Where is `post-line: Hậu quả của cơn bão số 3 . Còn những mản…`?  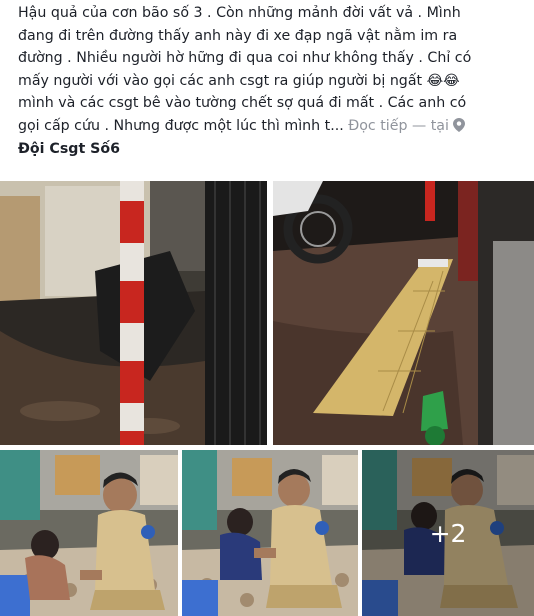 post-line: Hậu quả của cơn bão số 3 . Còn những mản… is located at coordinates (239, 13).